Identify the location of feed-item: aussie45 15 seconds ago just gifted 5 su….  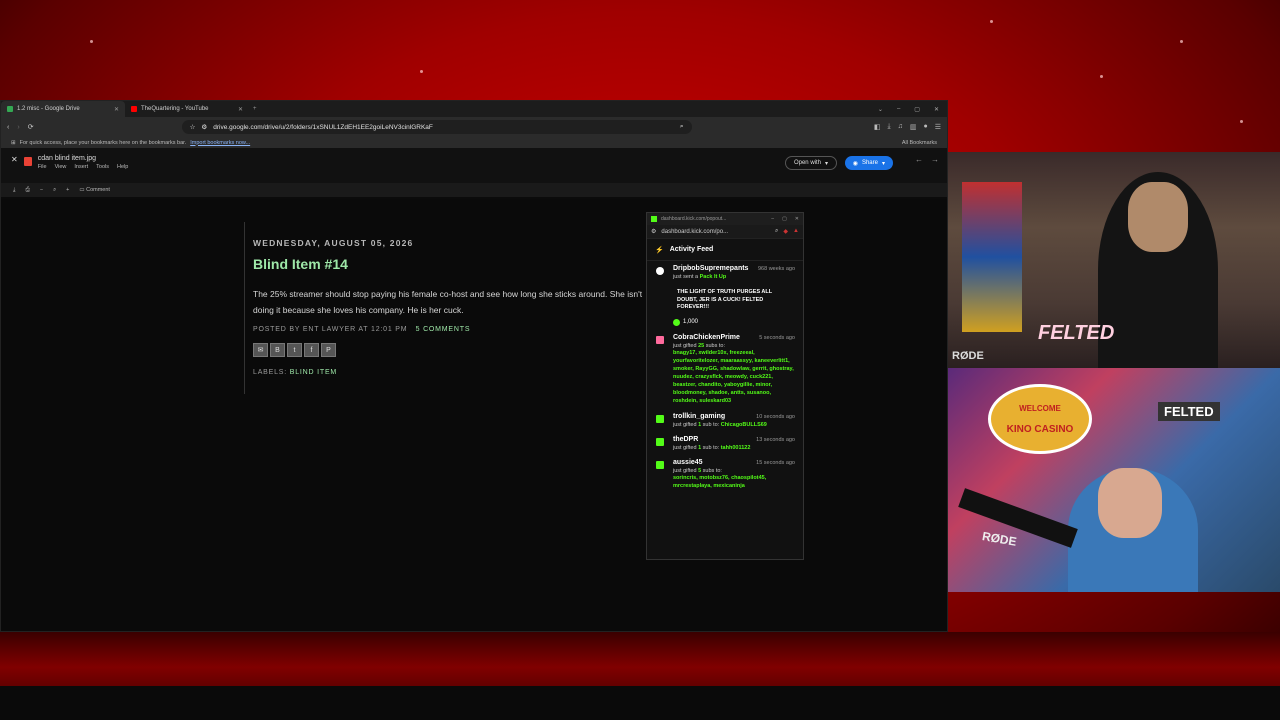
(725, 474).